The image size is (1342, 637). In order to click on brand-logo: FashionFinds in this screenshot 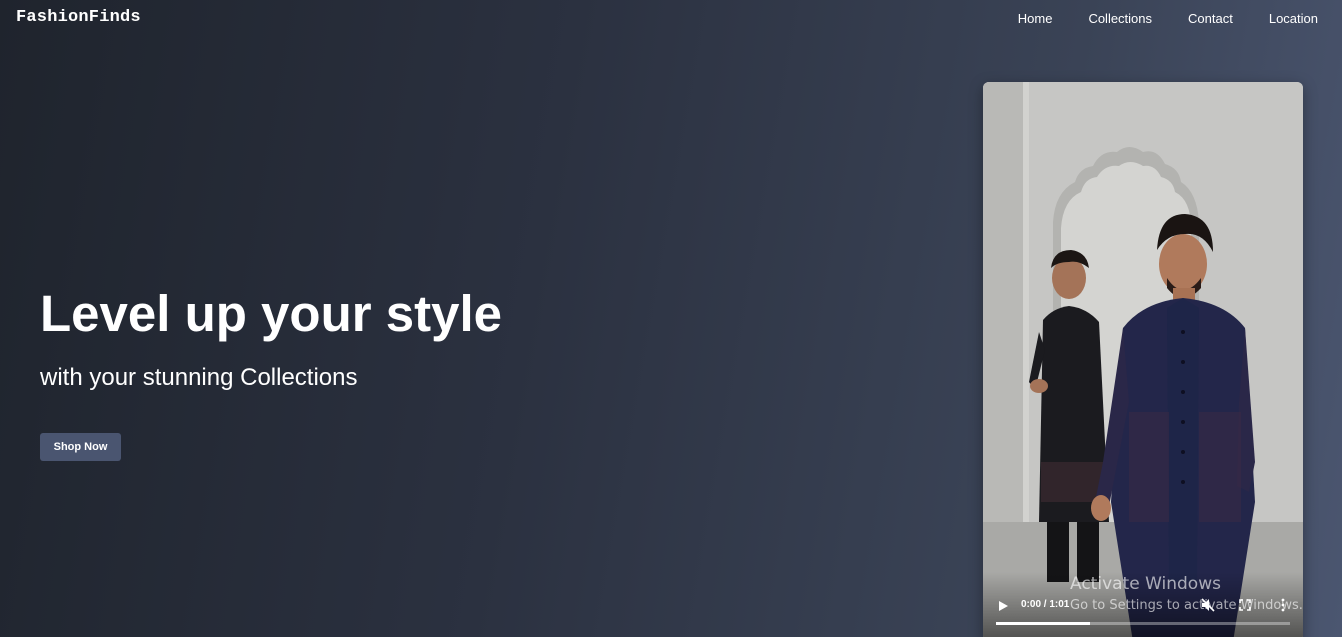, I will do `click(78, 17)`.